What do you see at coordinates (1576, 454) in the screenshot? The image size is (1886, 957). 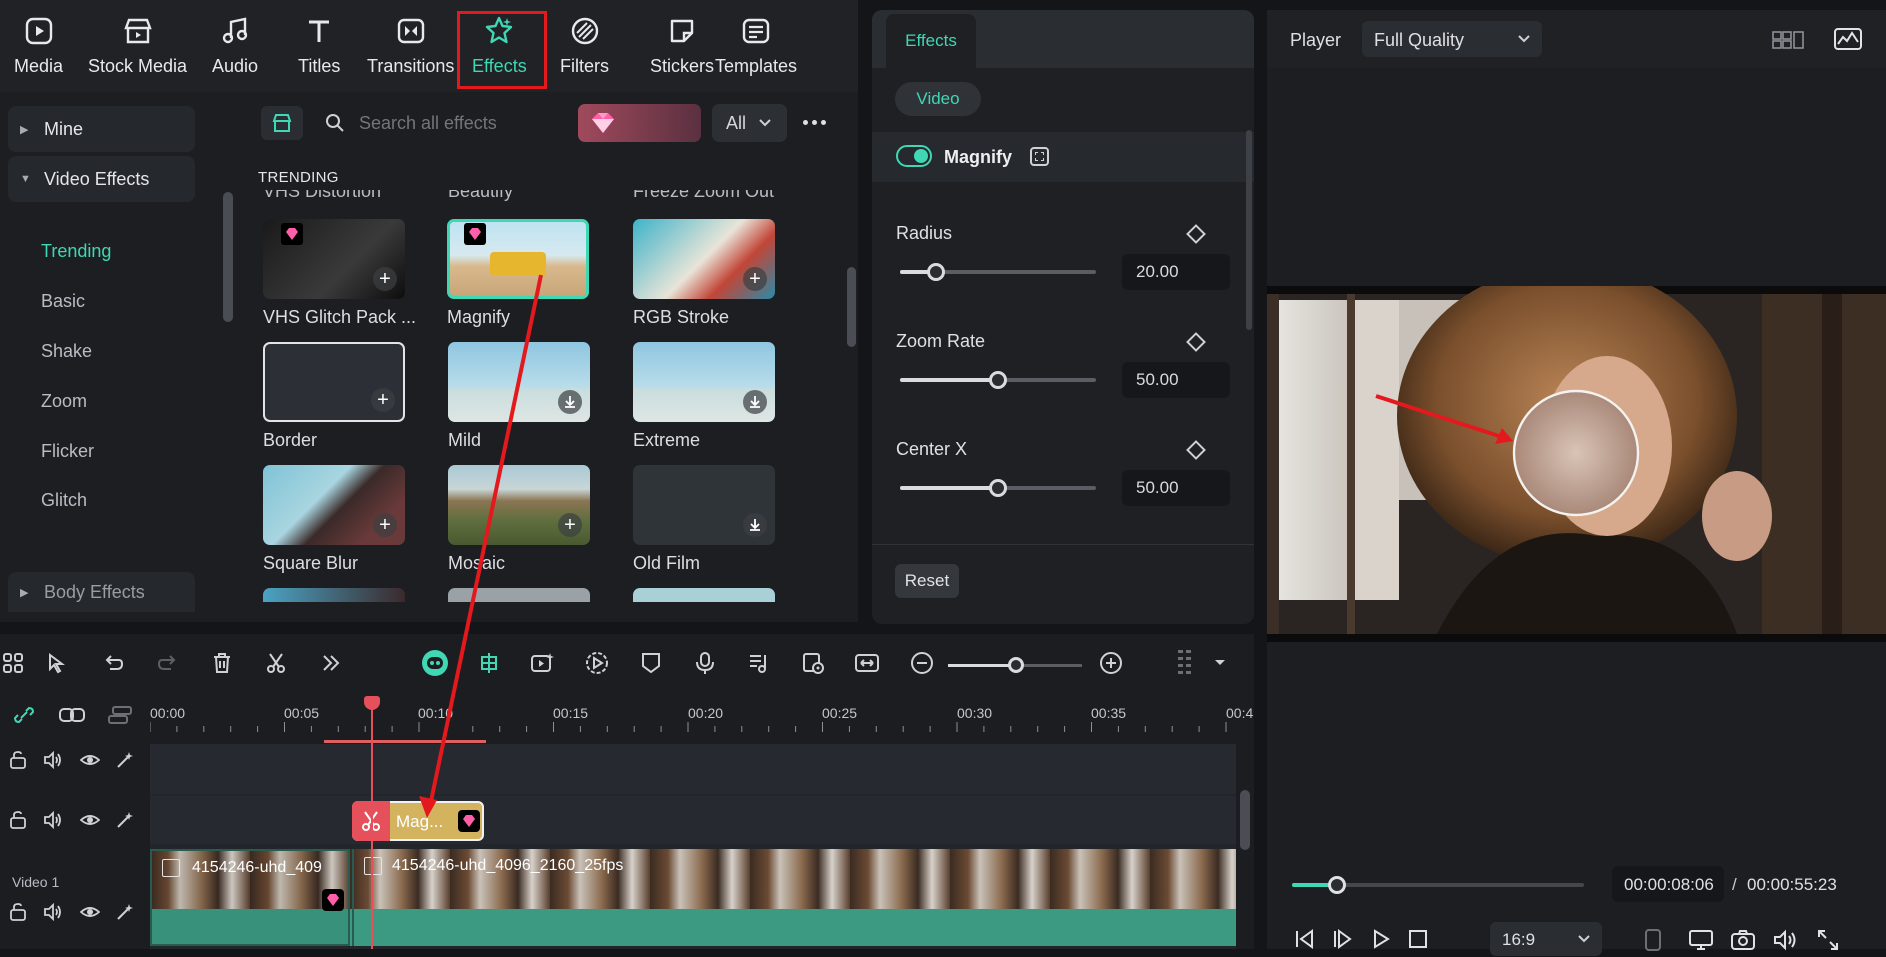 I see `video-preview` at bounding box center [1576, 454].